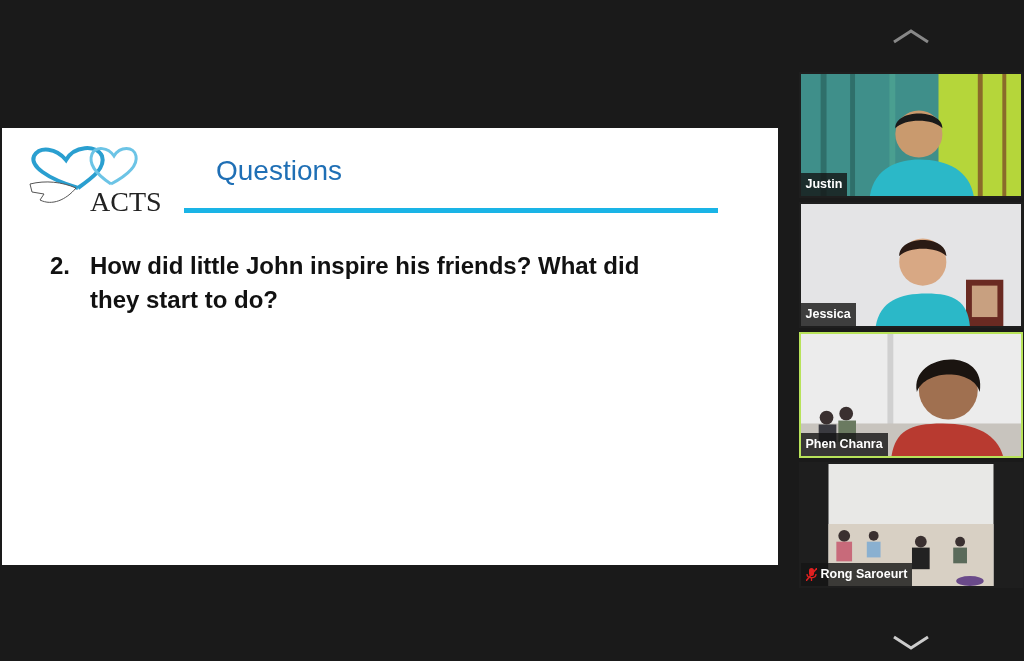  I want to click on scroll-down-icon, so click(910, 642).